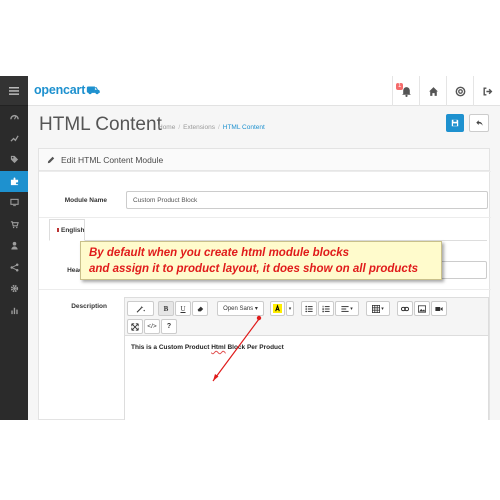 This screenshot has height=500, width=500. Describe the element at coordinates (93, 91) in the screenshot. I see `logo-cart-icon: ⛟` at that location.